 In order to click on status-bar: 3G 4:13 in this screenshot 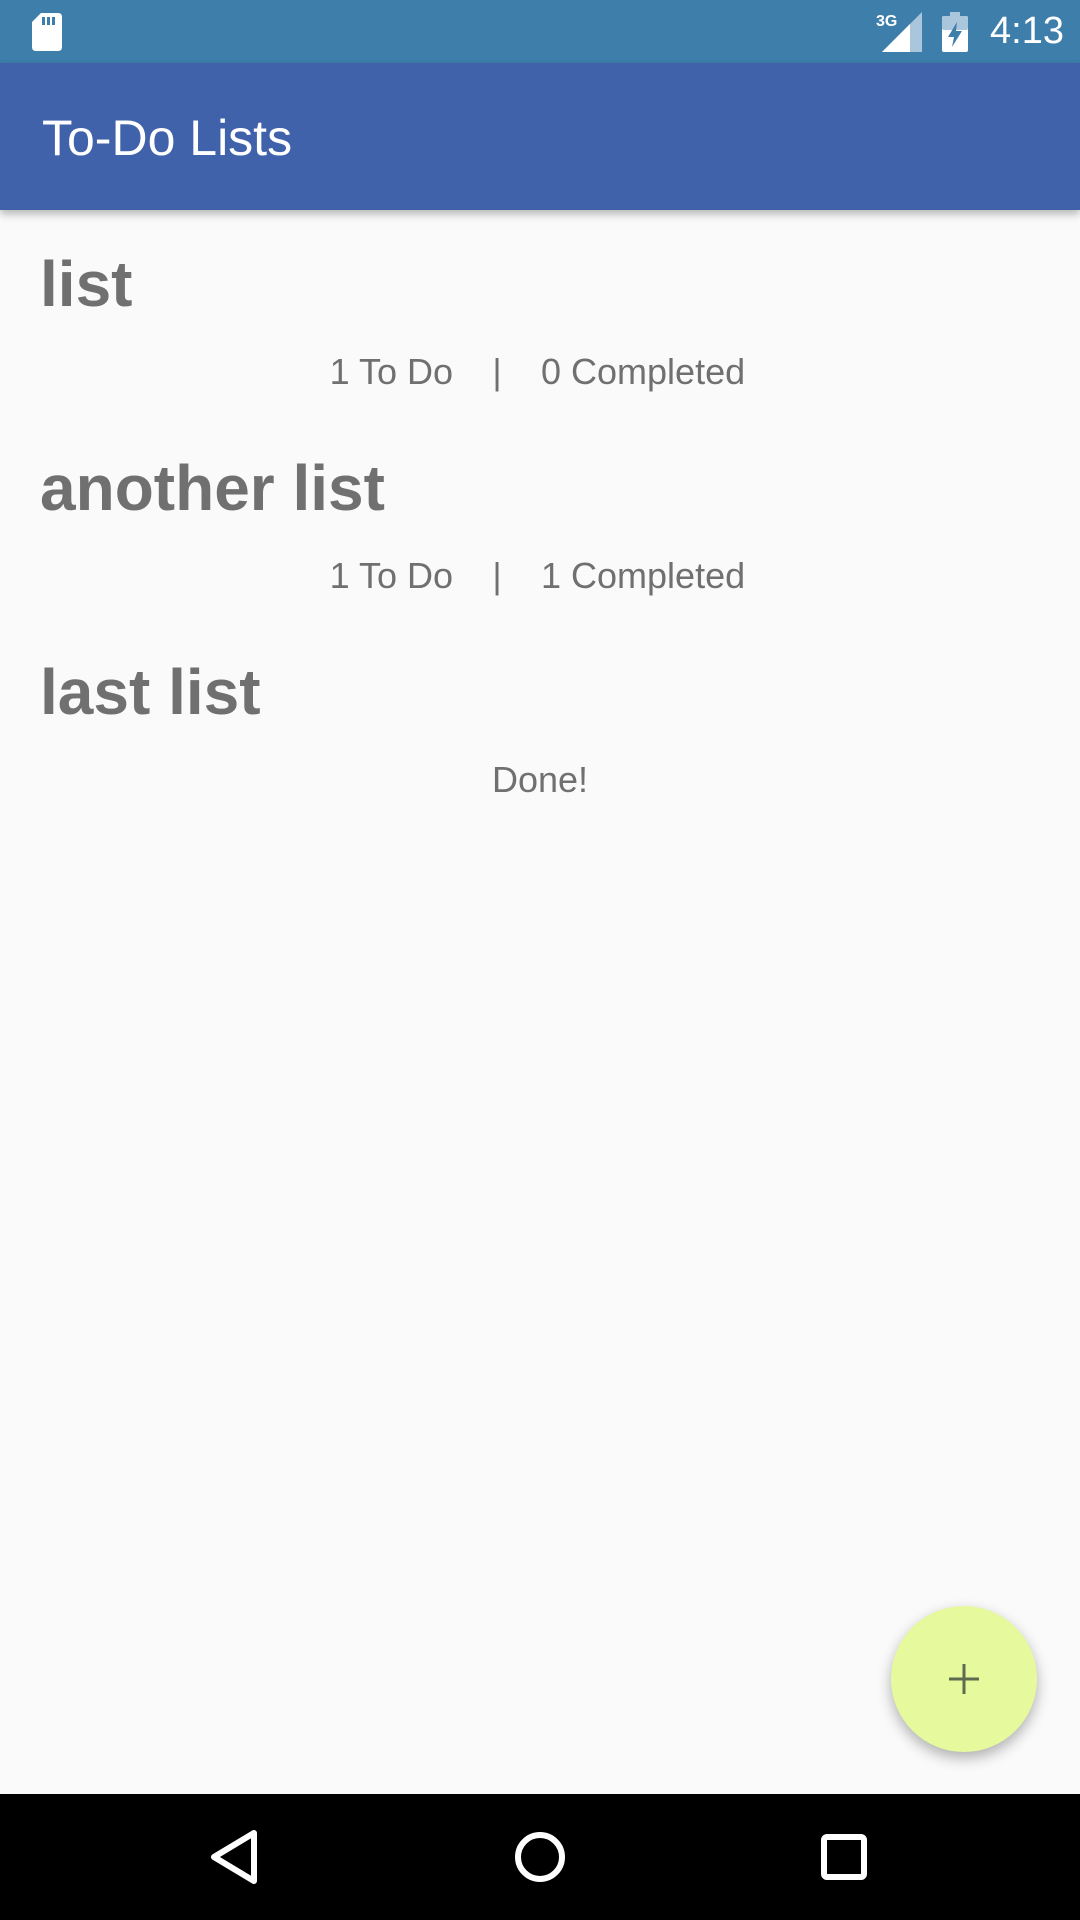, I will do `click(540, 31)`.